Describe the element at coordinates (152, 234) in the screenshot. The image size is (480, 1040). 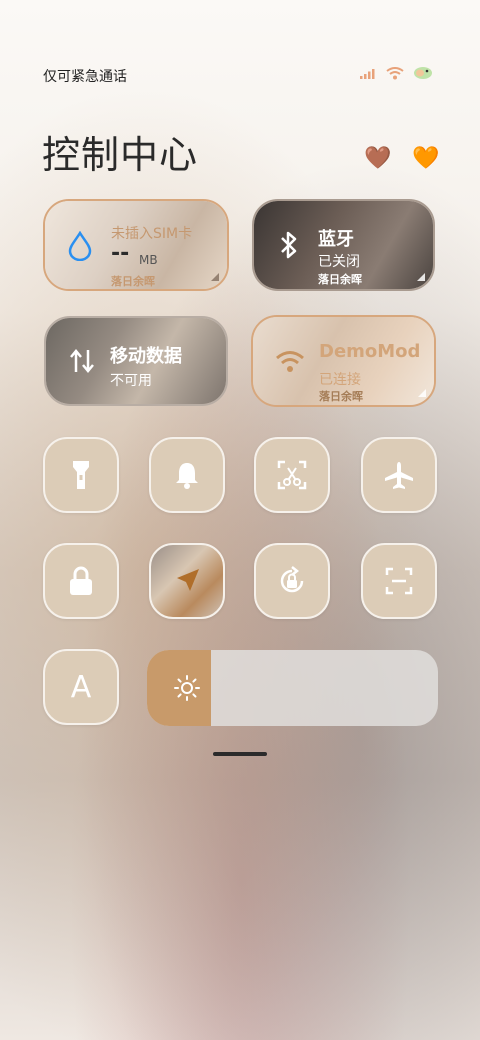
I see `sim-status-text: 未插入SIM卡` at that location.